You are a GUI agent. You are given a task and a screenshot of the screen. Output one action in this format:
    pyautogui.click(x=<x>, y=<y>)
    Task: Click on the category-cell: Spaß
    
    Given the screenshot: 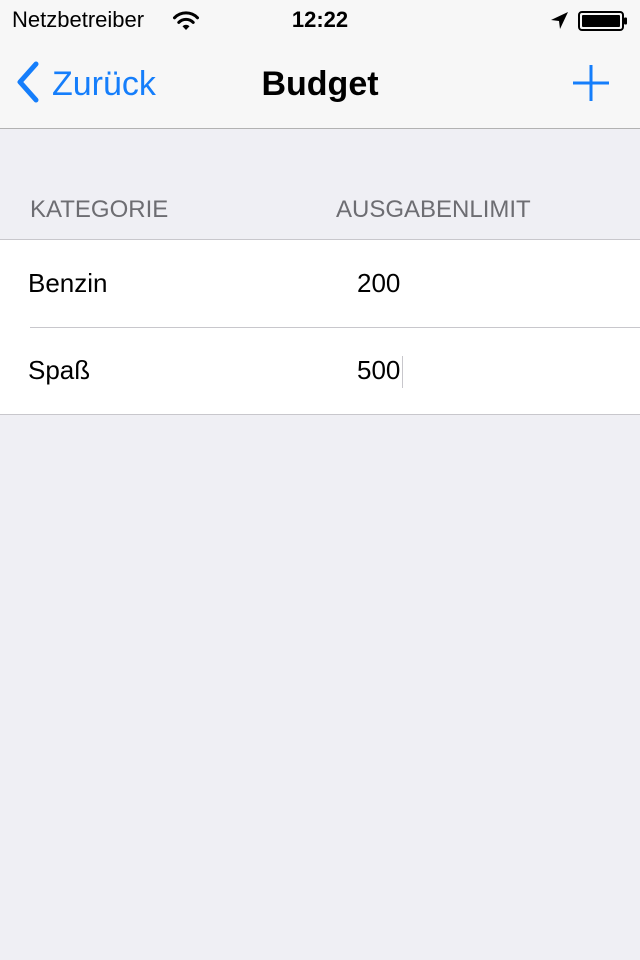 What is the action you would take?
    pyautogui.click(x=59, y=370)
    